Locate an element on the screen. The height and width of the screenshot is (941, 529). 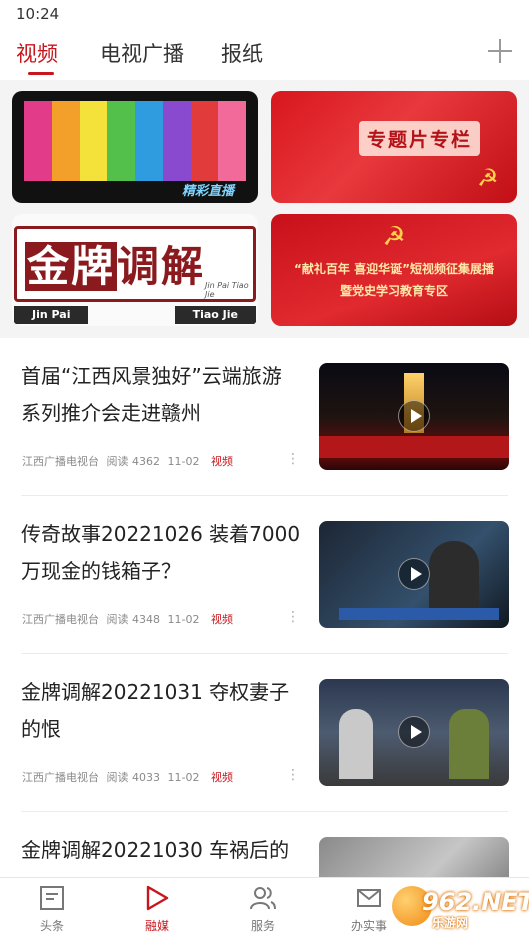
watermark-sub: 乐游网 is located at coordinates (450, 923).